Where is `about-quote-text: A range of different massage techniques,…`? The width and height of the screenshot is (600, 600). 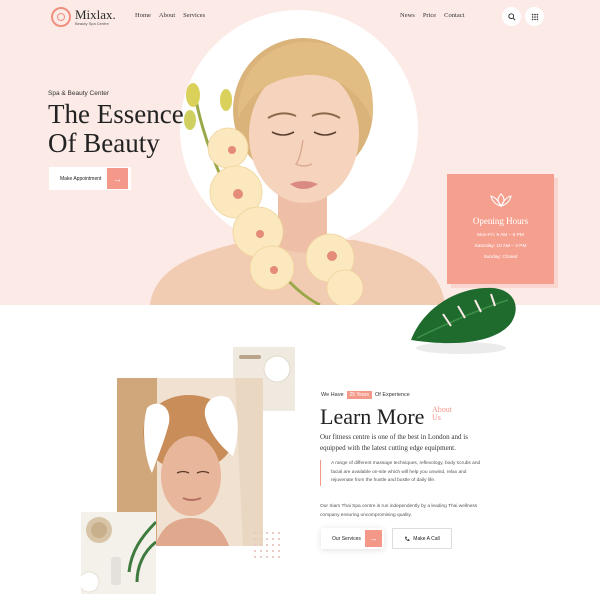 about-quote-text: A range of different massage techniques,… is located at coordinates (402, 473).